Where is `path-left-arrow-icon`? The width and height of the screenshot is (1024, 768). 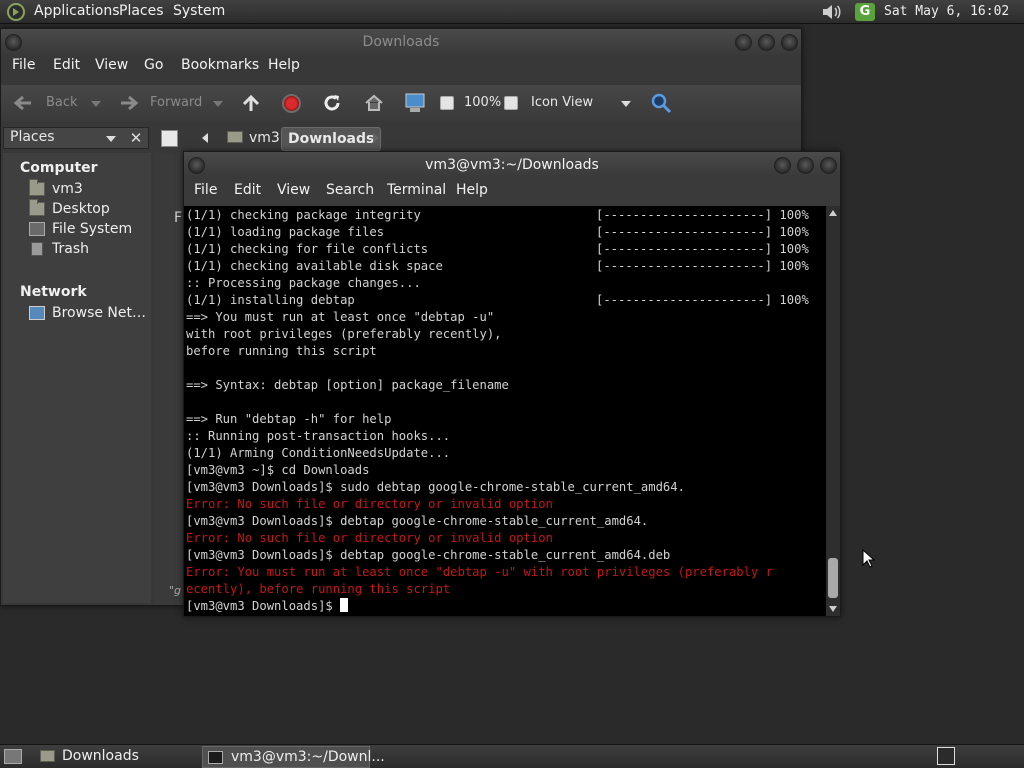
path-left-arrow-icon is located at coordinates (205, 138).